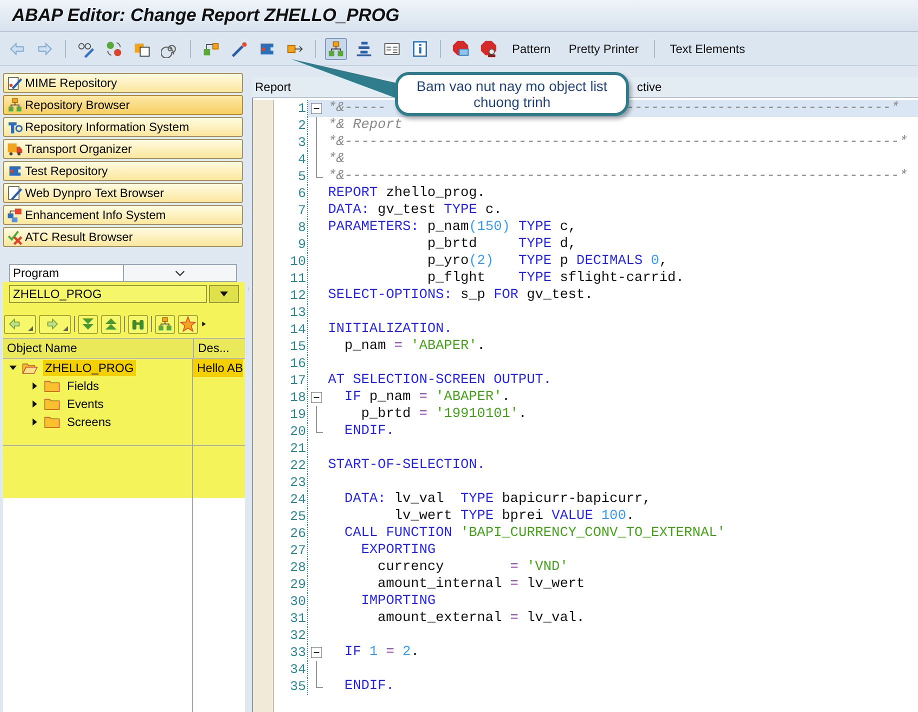  What do you see at coordinates (123, 237) in the screenshot?
I see `navigation-button: ATC Result Browser` at bounding box center [123, 237].